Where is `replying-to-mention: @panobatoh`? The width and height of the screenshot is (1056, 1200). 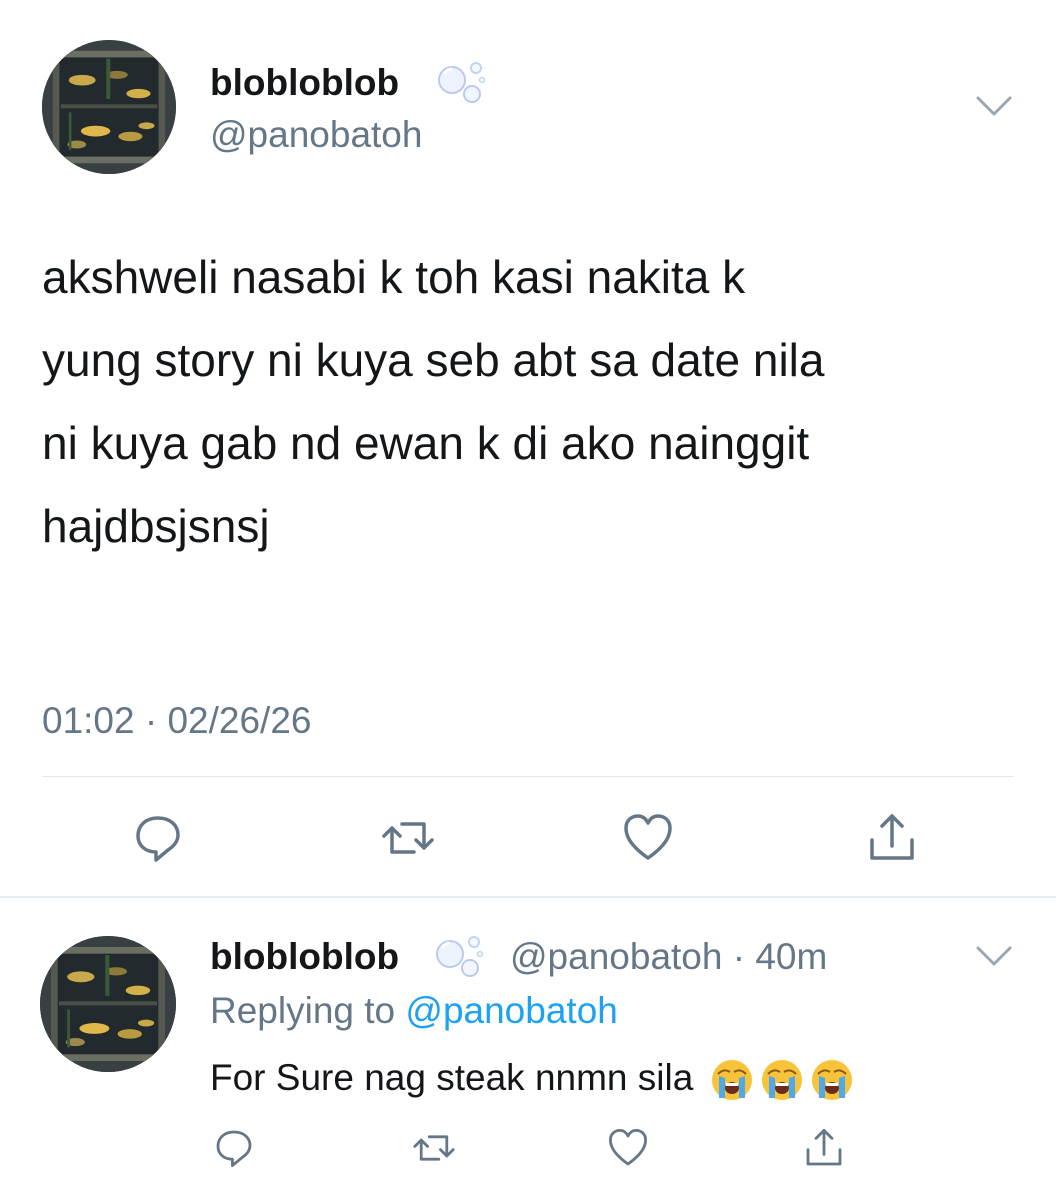
replying-to-mention: @panobatoh is located at coordinates (511, 1010).